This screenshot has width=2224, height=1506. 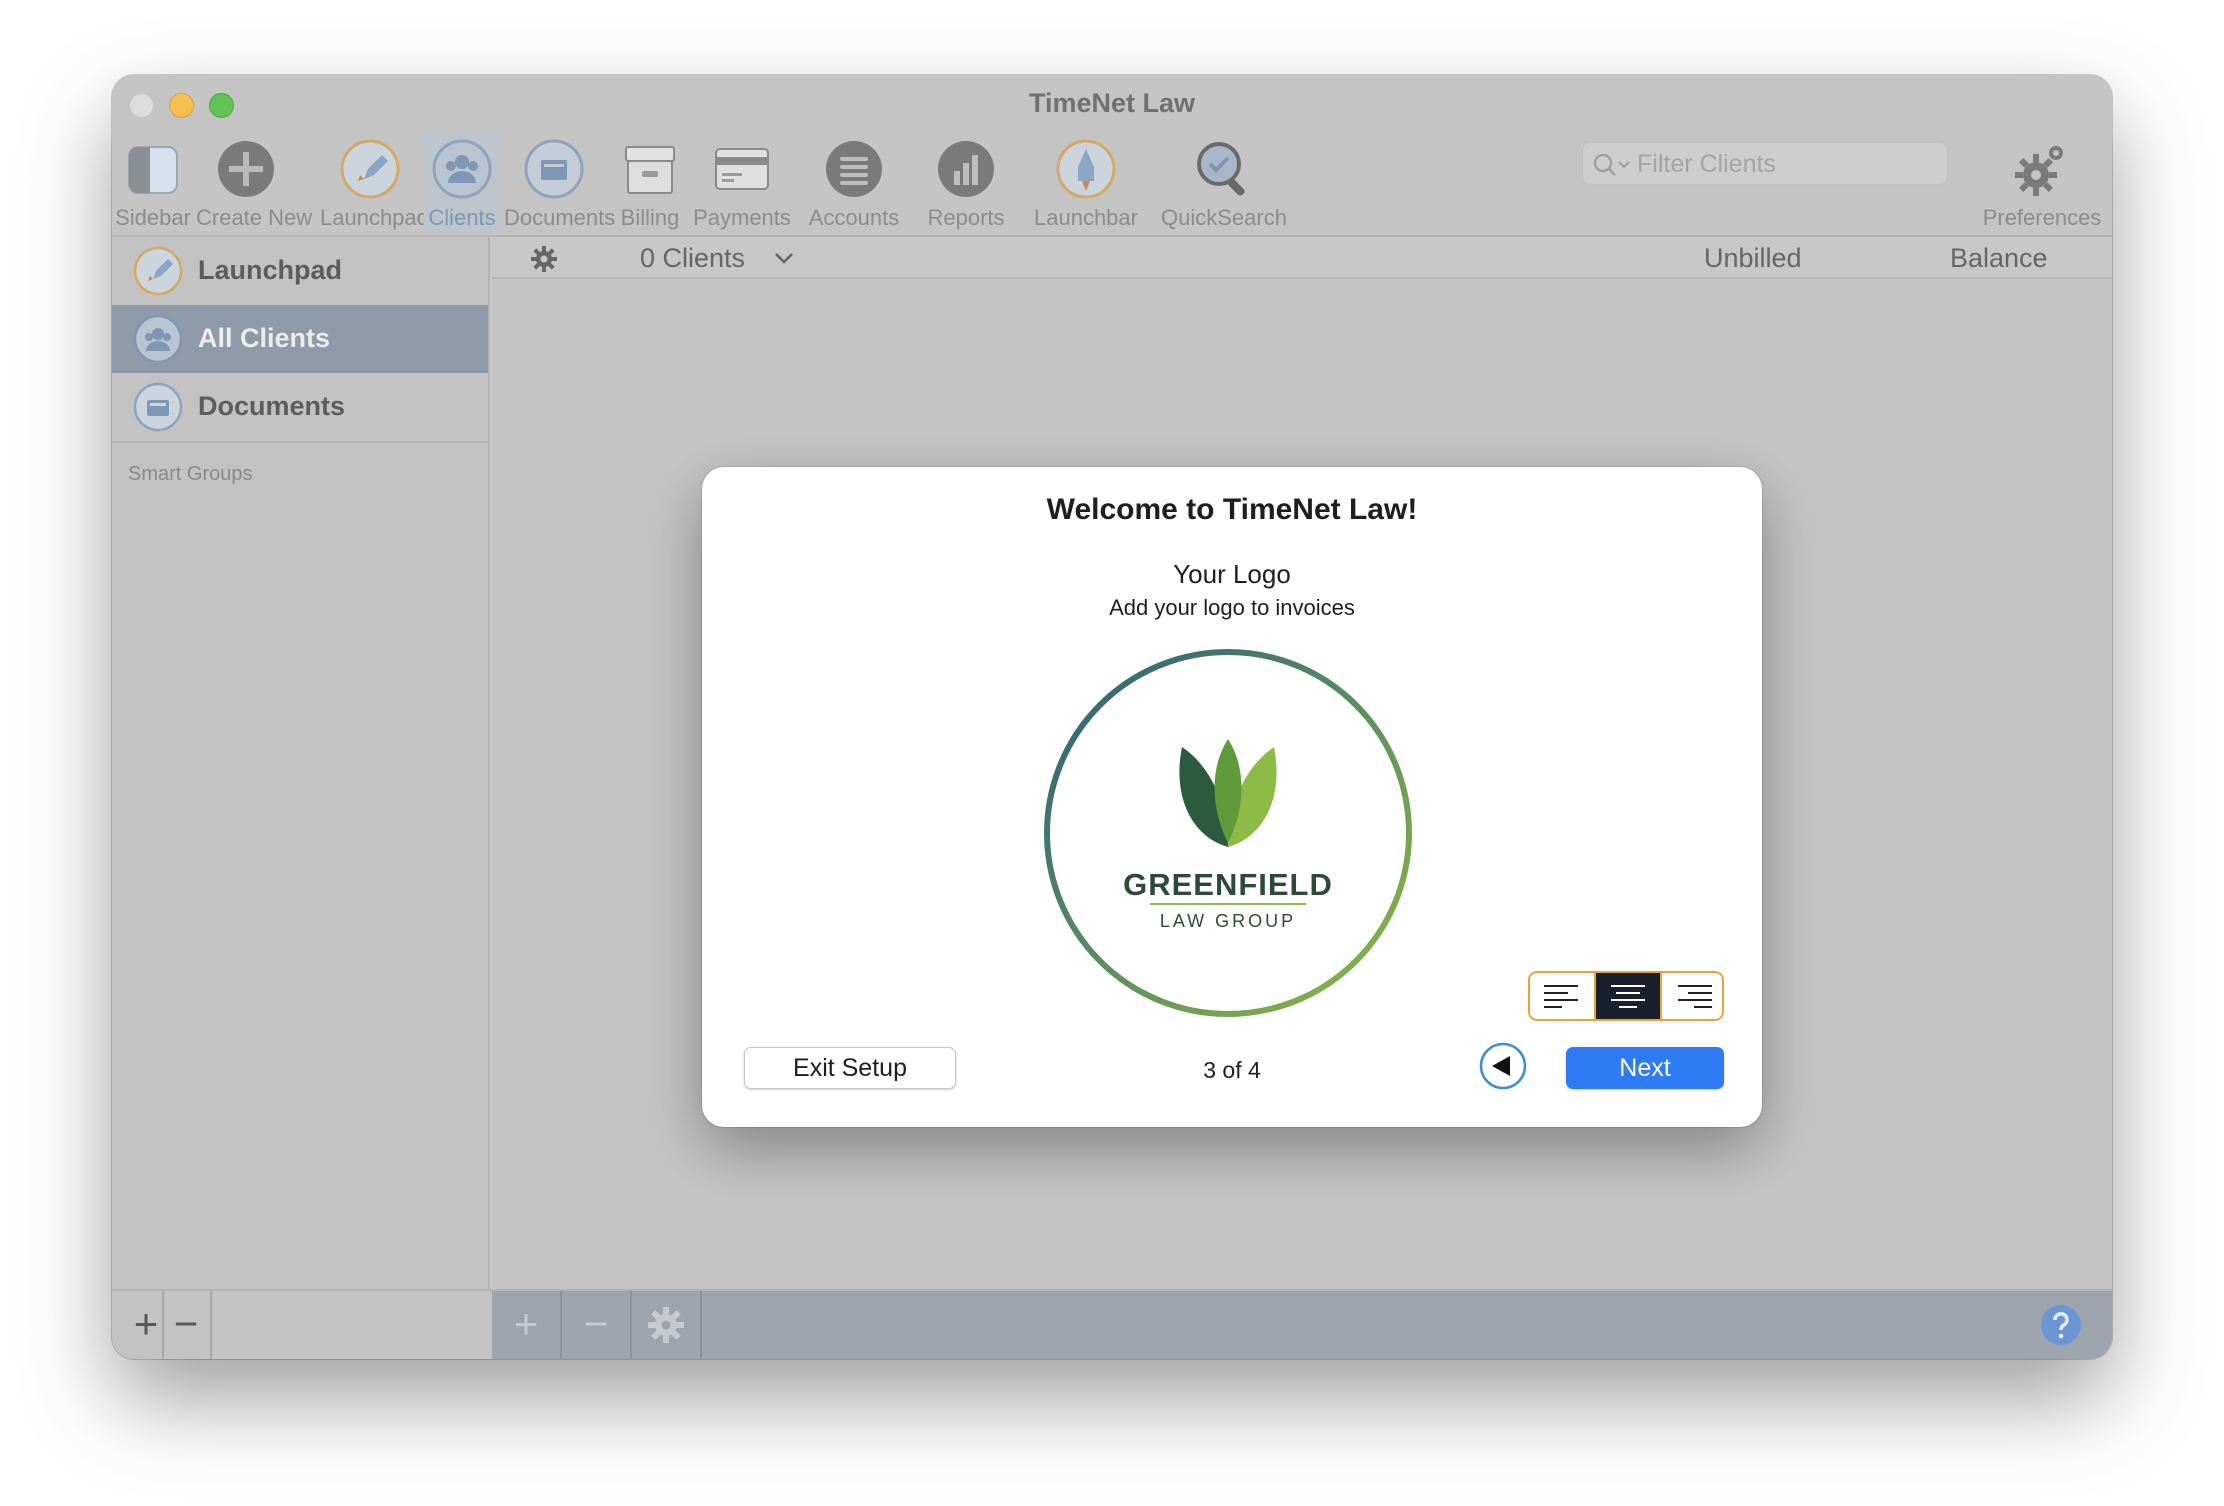 I want to click on archive-box-icon, so click(x=650, y=170).